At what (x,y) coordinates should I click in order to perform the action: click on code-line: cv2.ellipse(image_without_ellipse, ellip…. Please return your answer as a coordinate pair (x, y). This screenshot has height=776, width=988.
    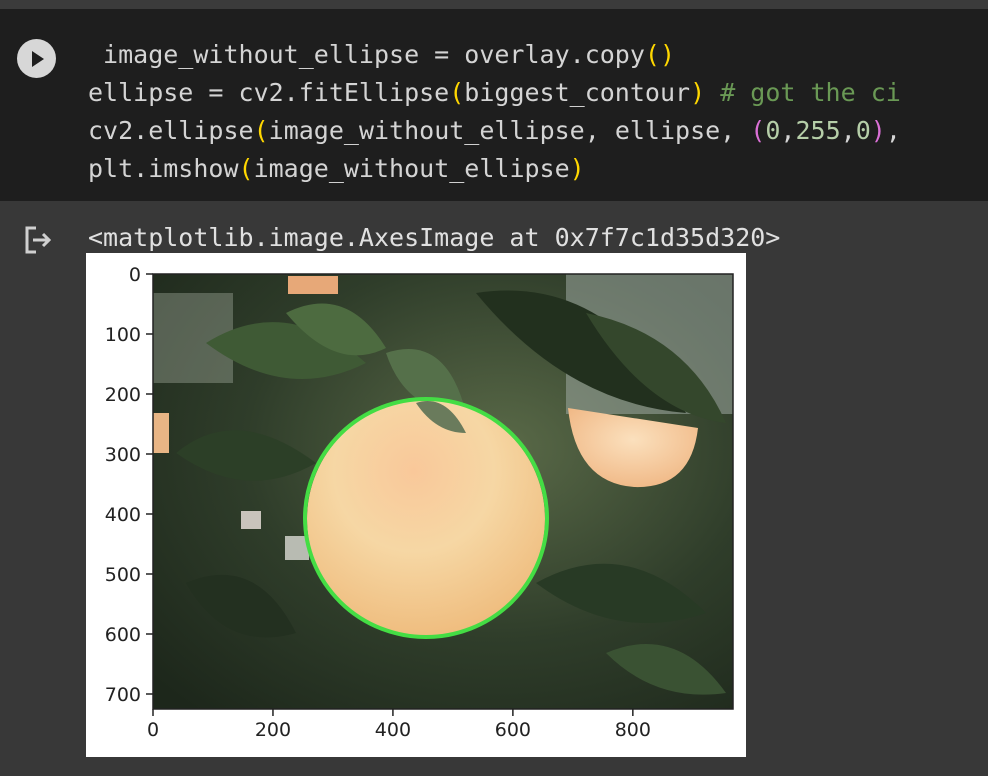
    Looking at the image, I should click on (494, 131).